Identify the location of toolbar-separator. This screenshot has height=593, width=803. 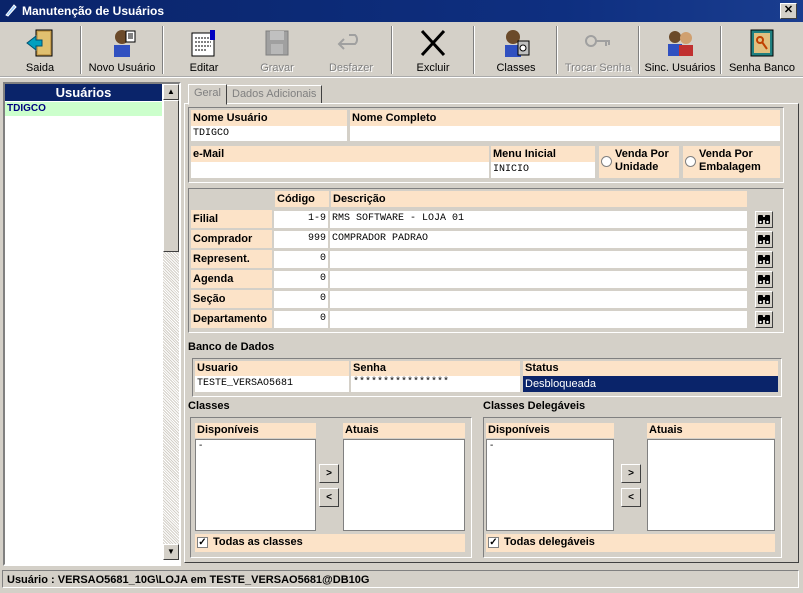
(474, 50).